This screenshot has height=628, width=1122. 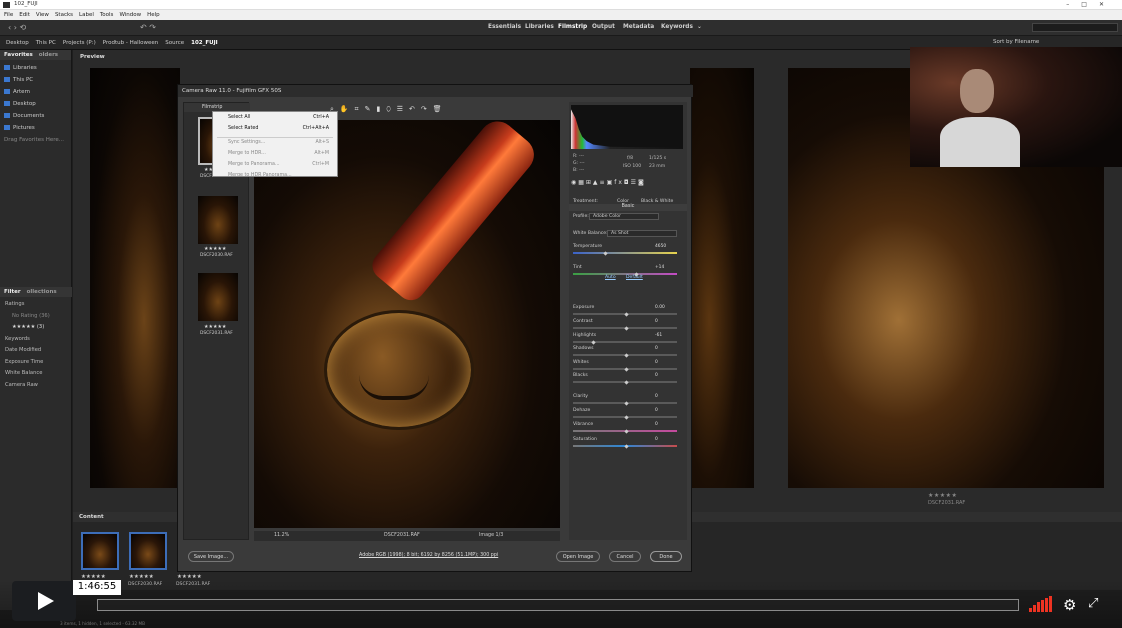 I want to click on workspace-filmstrip: Filmstrip, so click(x=572, y=27).